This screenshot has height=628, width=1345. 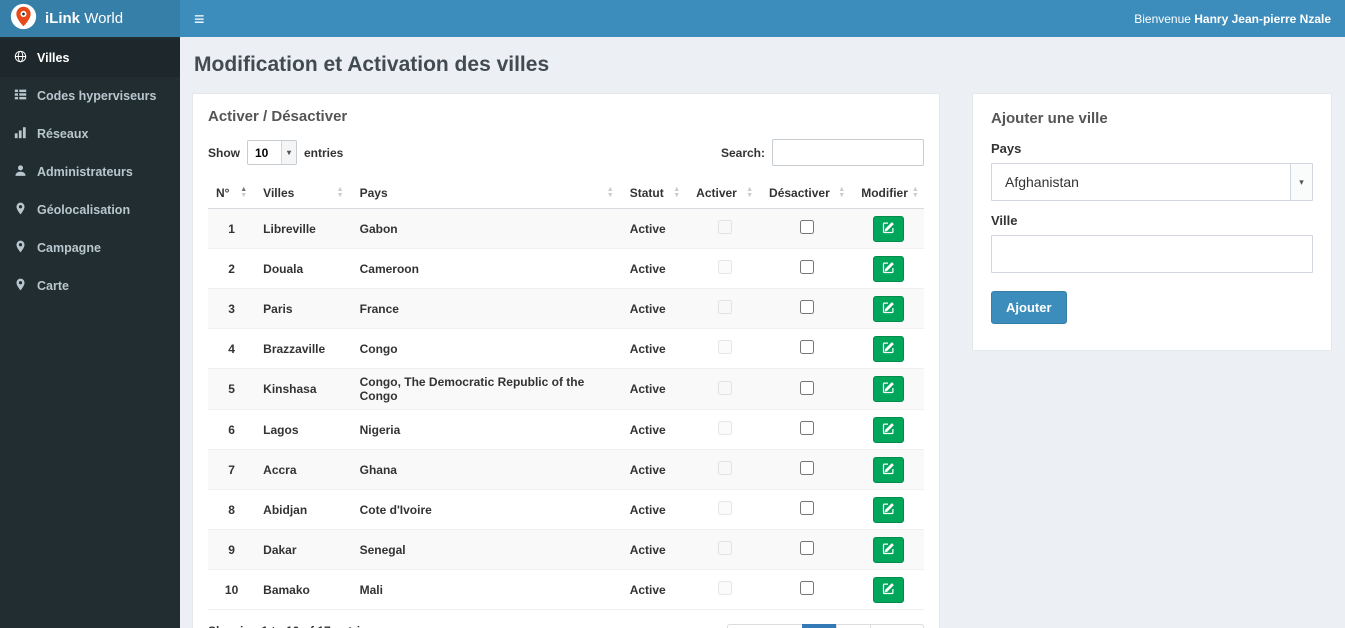 I want to click on add-card-title: Ajouter une ville, so click(x=1049, y=118).